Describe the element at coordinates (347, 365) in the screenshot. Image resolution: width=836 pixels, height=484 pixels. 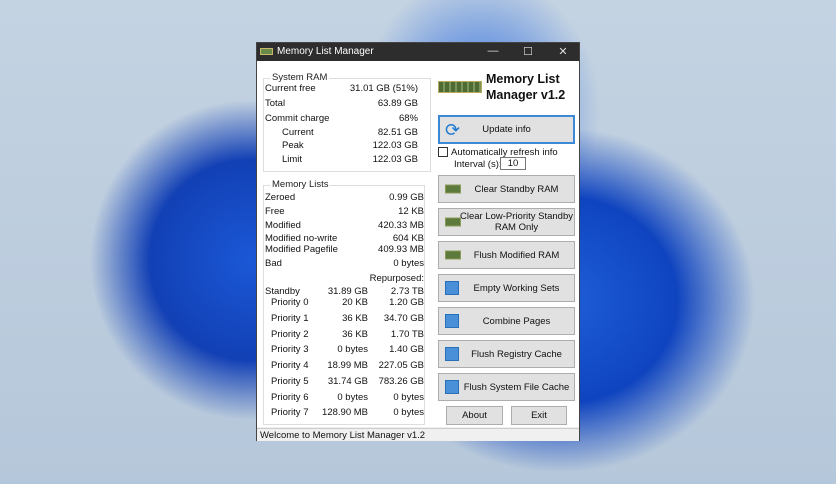
I see `standby-size: 18.99 MB` at that location.